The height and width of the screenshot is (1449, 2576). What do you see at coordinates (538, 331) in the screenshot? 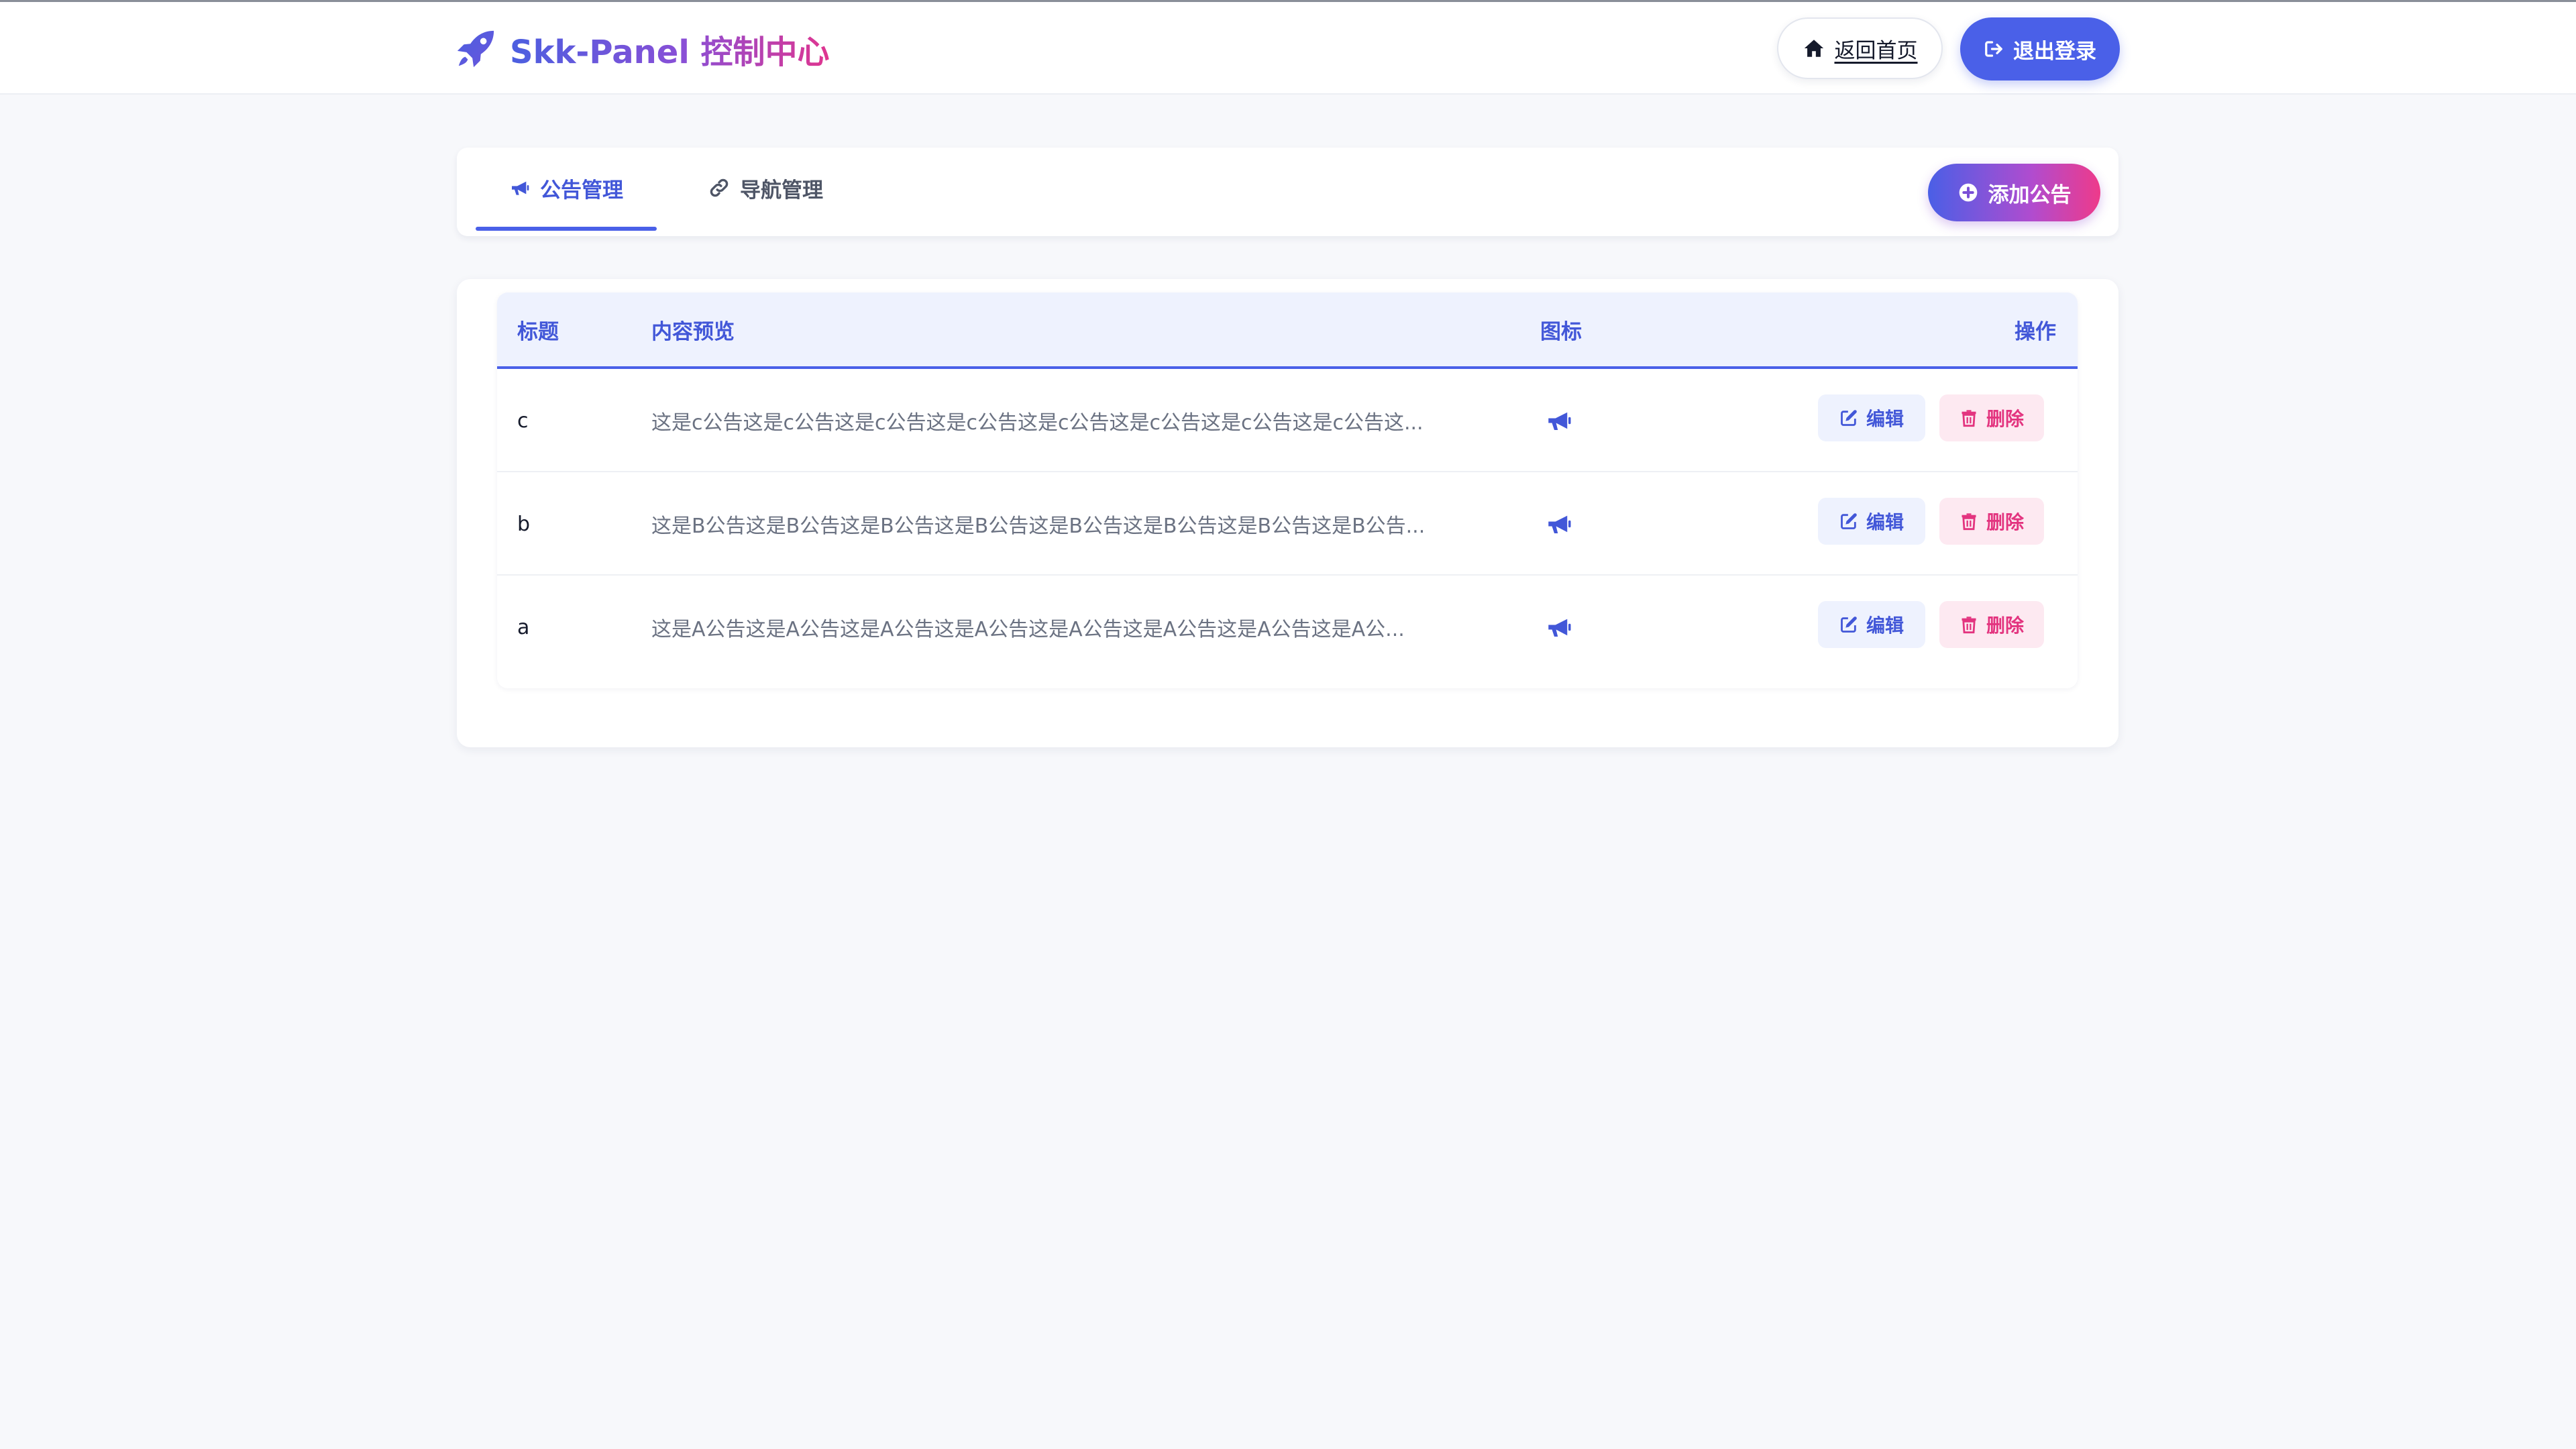
I see `column-header-title: 标题` at bounding box center [538, 331].